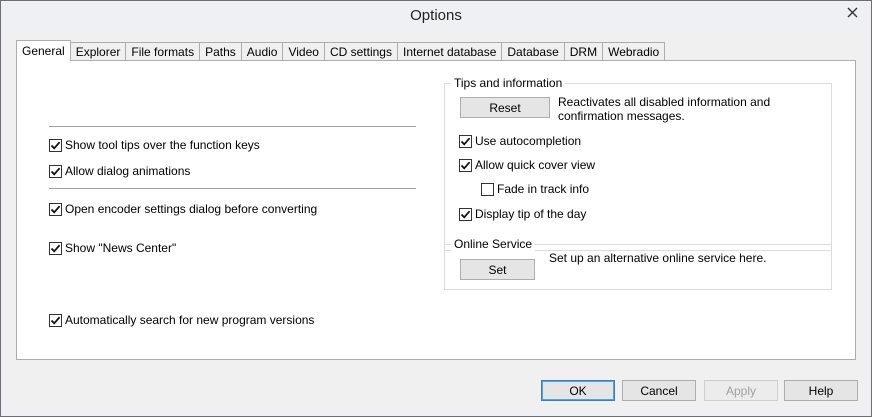  What do you see at coordinates (128, 171) in the screenshot?
I see `checkbox-label: Allow dialog animations` at bounding box center [128, 171].